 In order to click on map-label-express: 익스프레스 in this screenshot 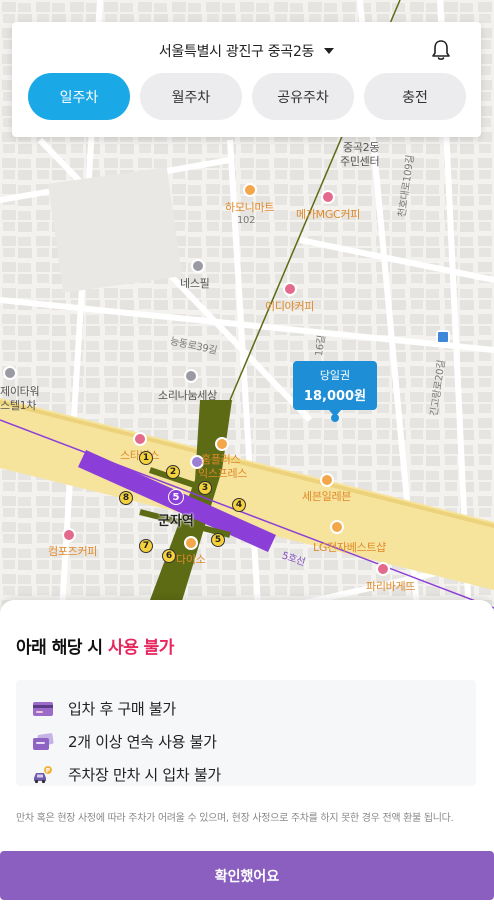, I will do `click(223, 473)`.